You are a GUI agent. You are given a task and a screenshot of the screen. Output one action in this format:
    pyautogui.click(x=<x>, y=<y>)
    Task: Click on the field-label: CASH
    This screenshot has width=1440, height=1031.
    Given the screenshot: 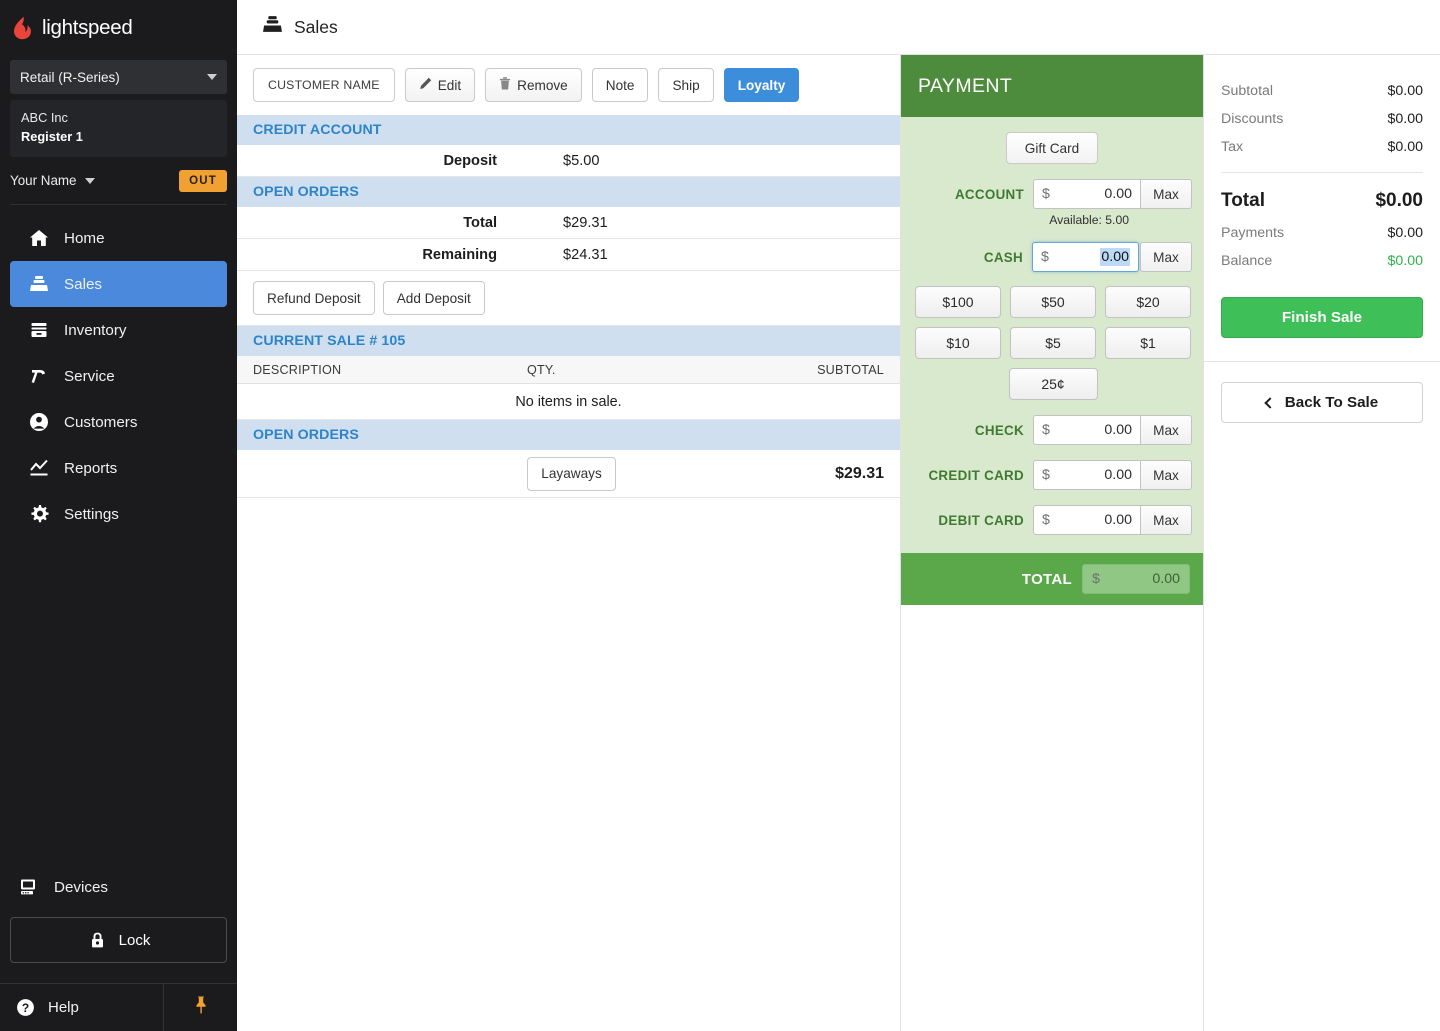 What is the action you would take?
    pyautogui.click(x=1003, y=257)
    